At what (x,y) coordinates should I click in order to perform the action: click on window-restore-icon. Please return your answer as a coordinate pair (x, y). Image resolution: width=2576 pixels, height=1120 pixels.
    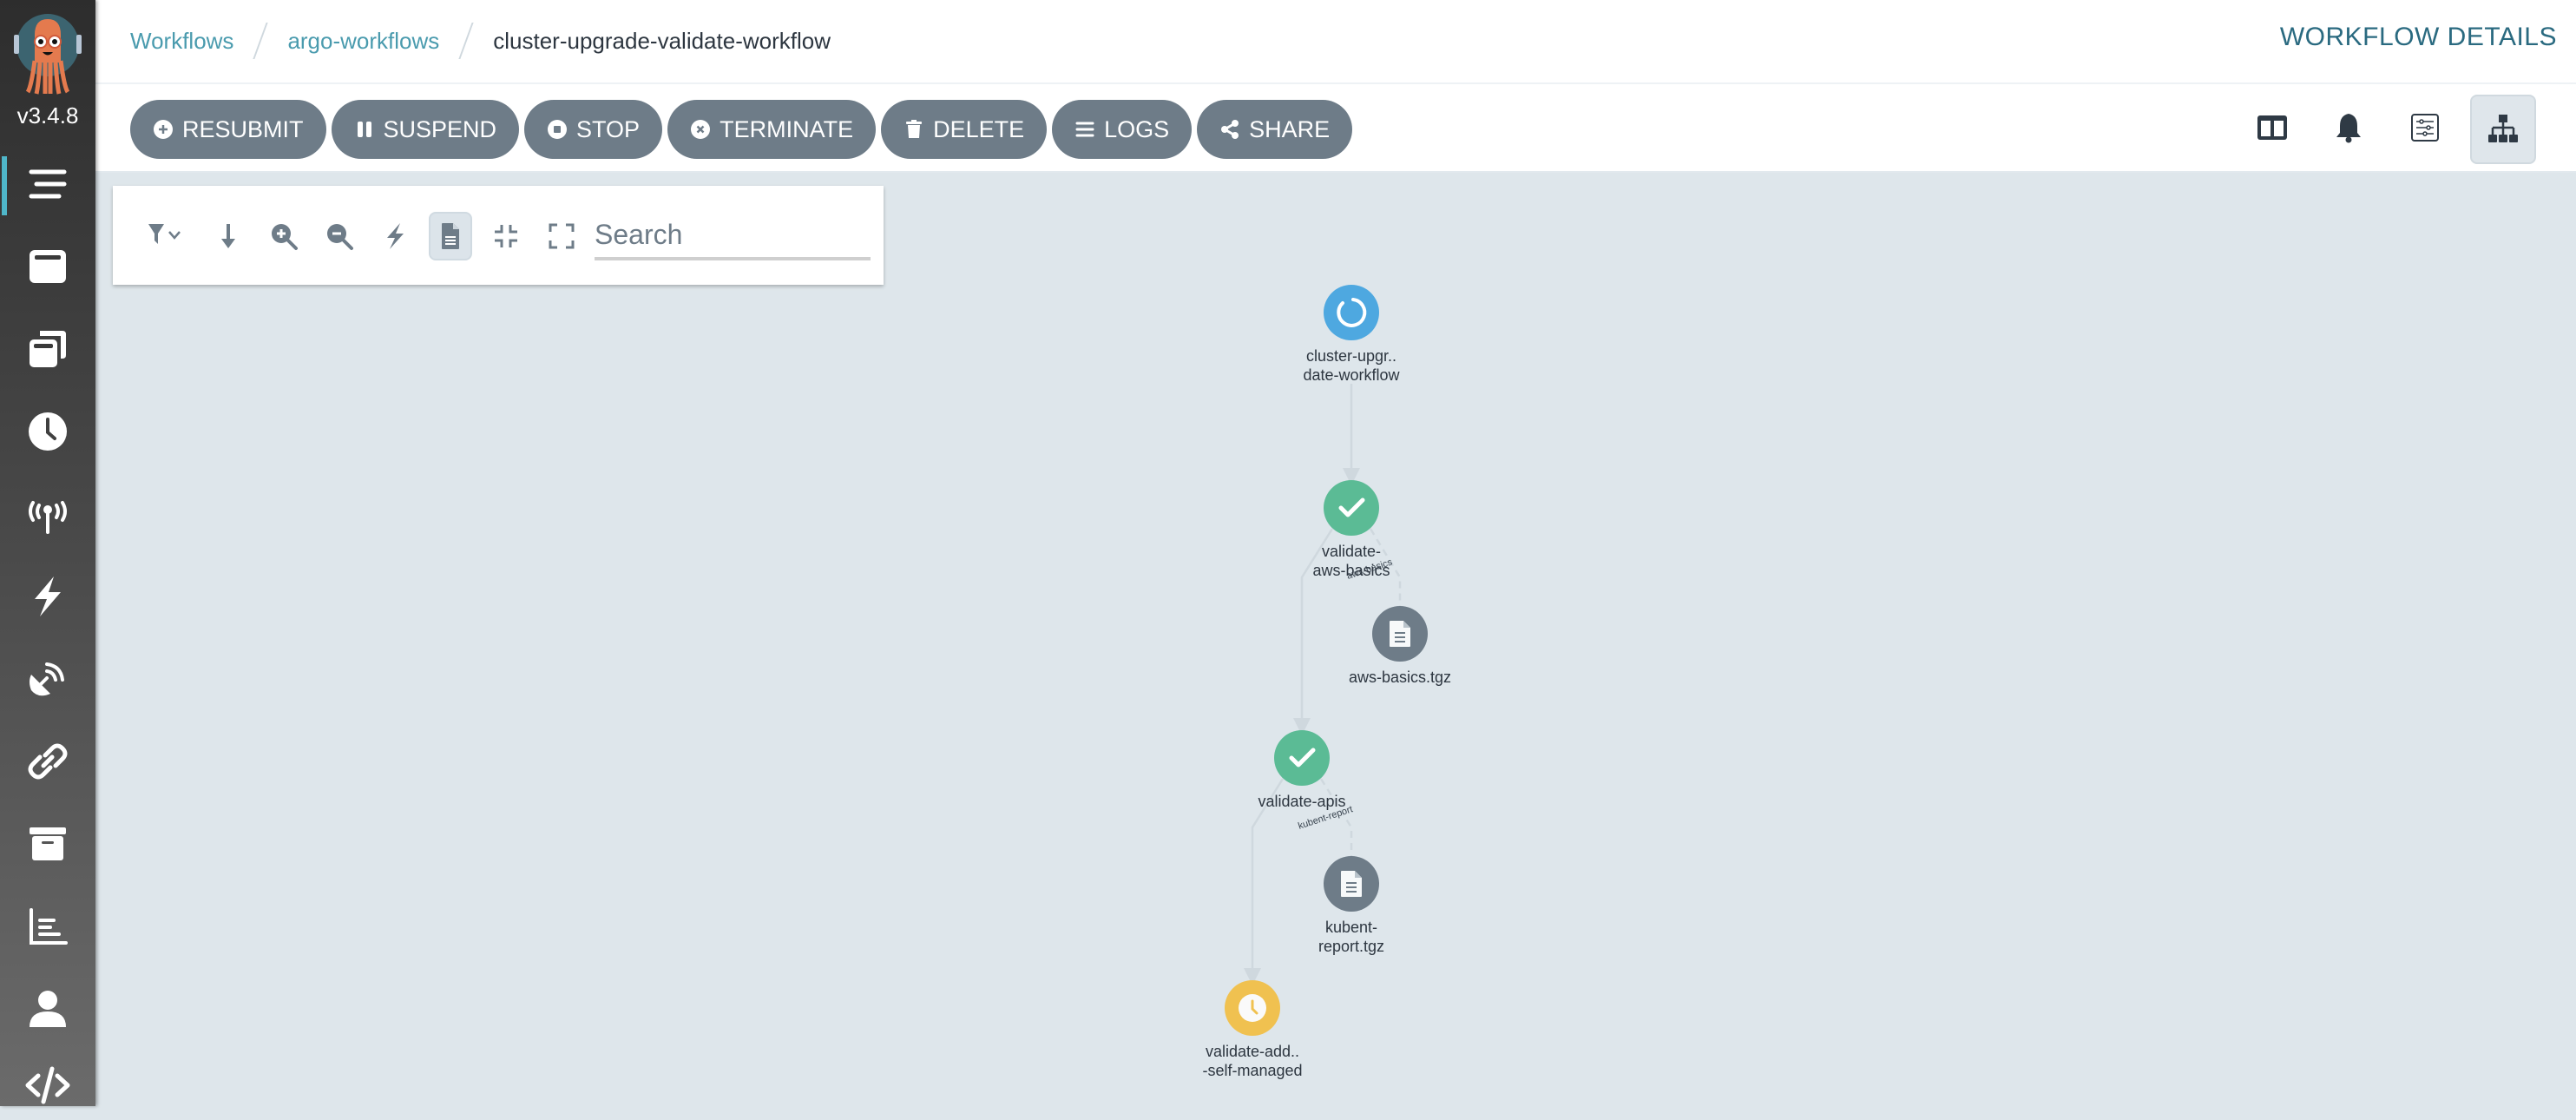
    Looking at the image, I should click on (48, 349).